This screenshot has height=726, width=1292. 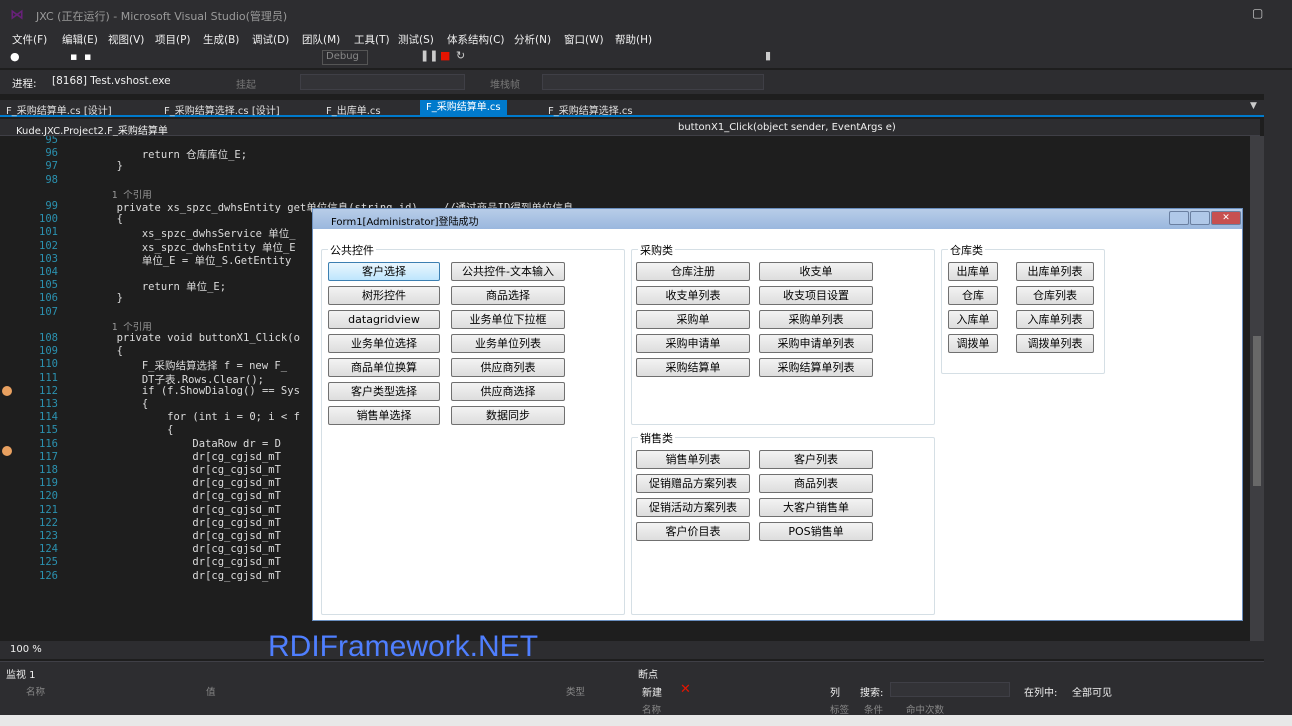 I want to click on in-column-dropdown: 全部可见, so click(x=1092, y=691).